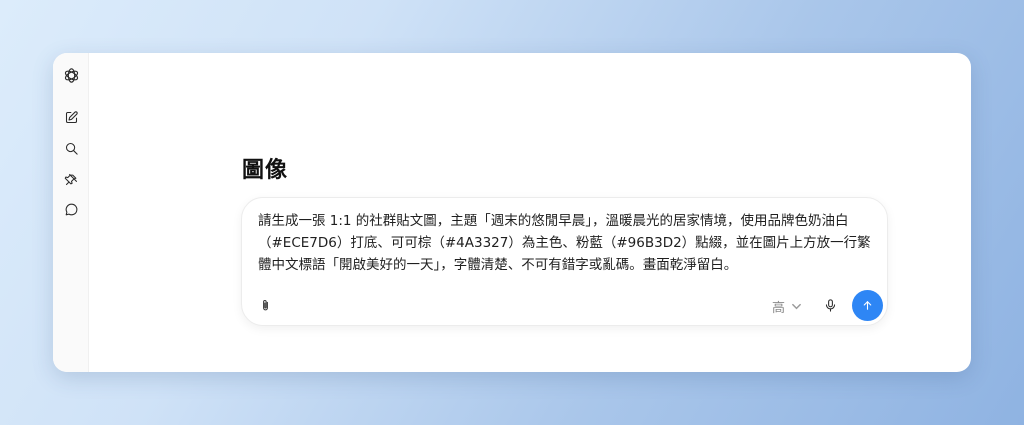  What do you see at coordinates (71, 148) in the screenshot?
I see `search-icon` at bounding box center [71, 148].